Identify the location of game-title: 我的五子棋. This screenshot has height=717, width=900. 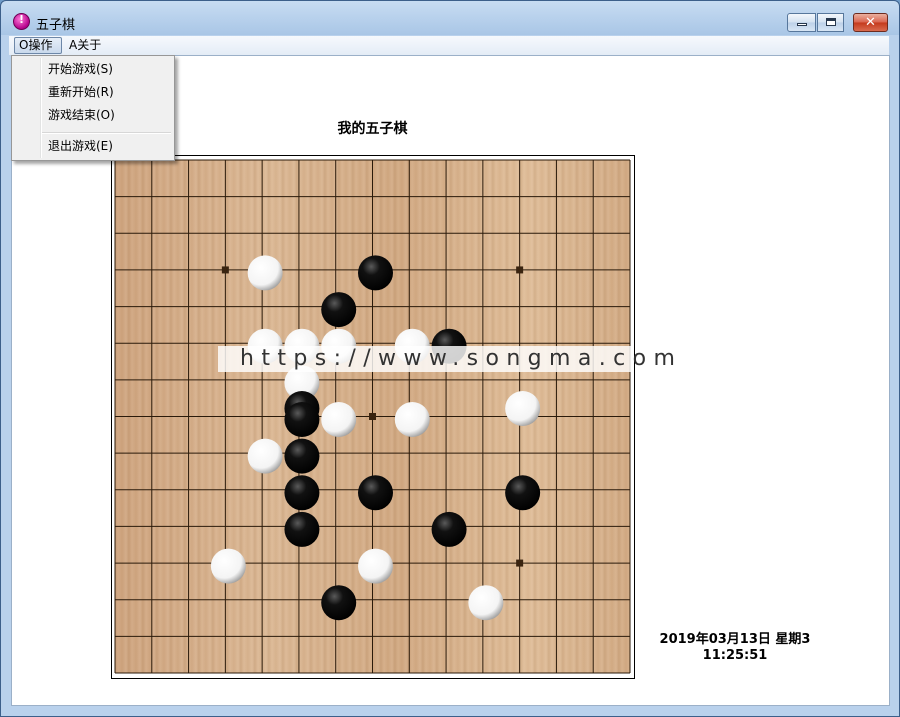
(372, 129).